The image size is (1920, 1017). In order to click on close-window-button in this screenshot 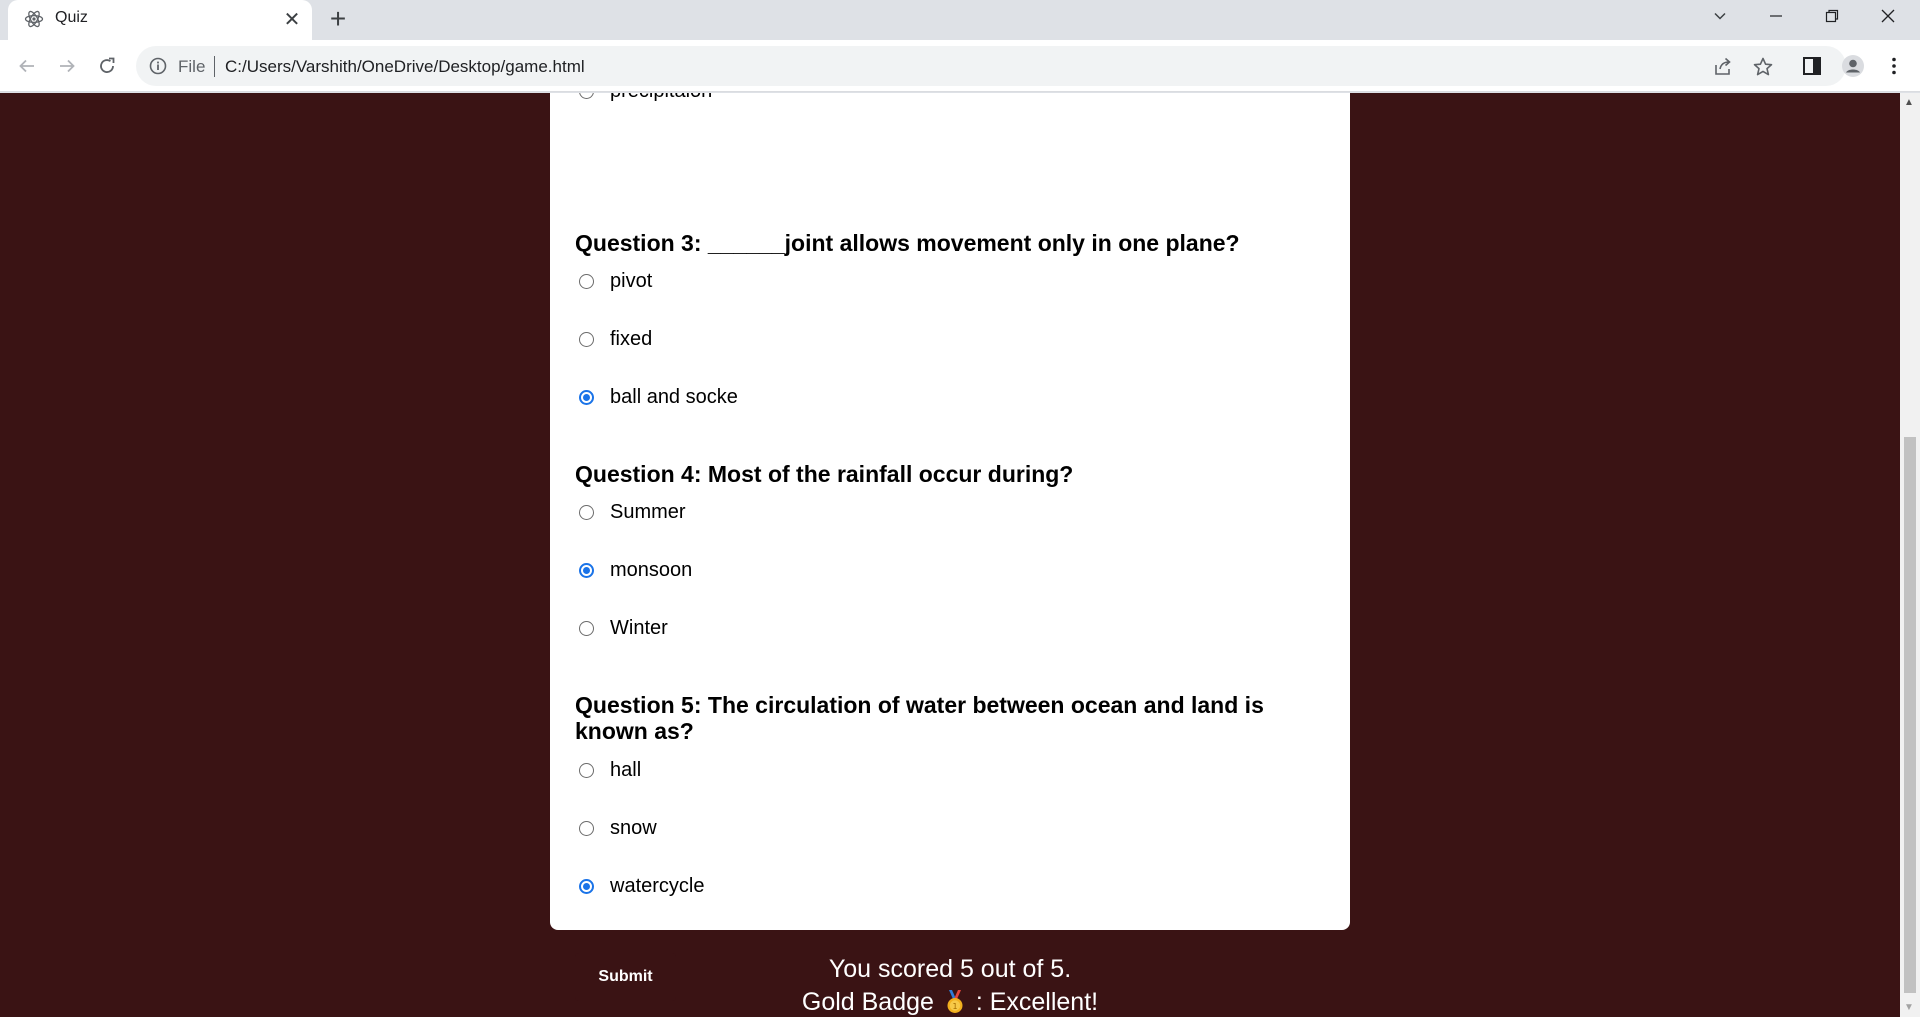, I will do `click(1888, 16)`.